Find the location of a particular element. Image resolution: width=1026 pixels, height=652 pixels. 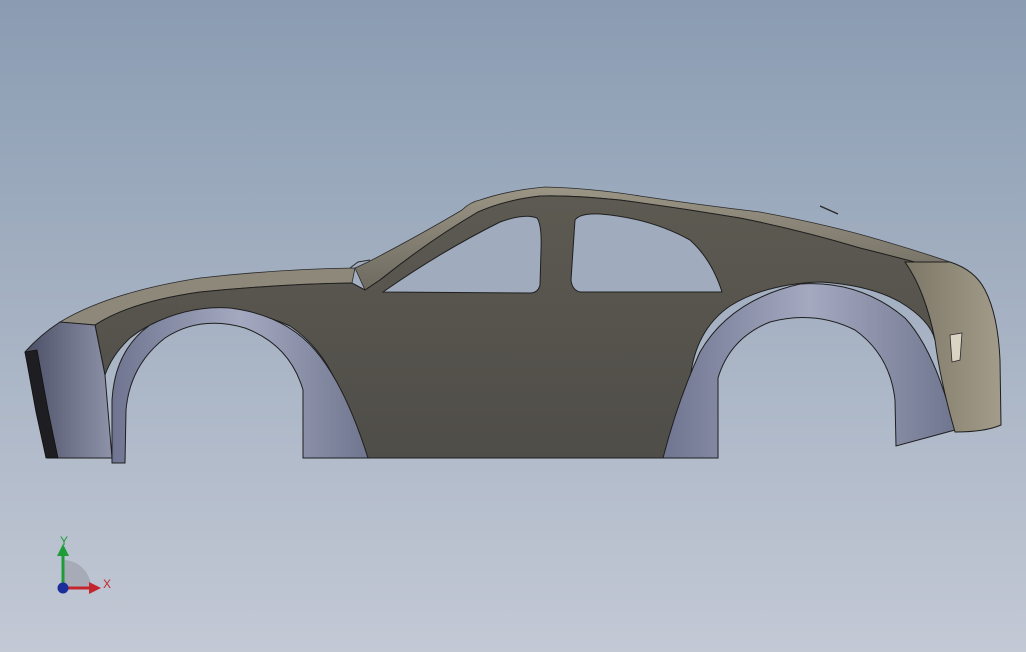

y-axis-label: Y is located at coordinates (64, 541).